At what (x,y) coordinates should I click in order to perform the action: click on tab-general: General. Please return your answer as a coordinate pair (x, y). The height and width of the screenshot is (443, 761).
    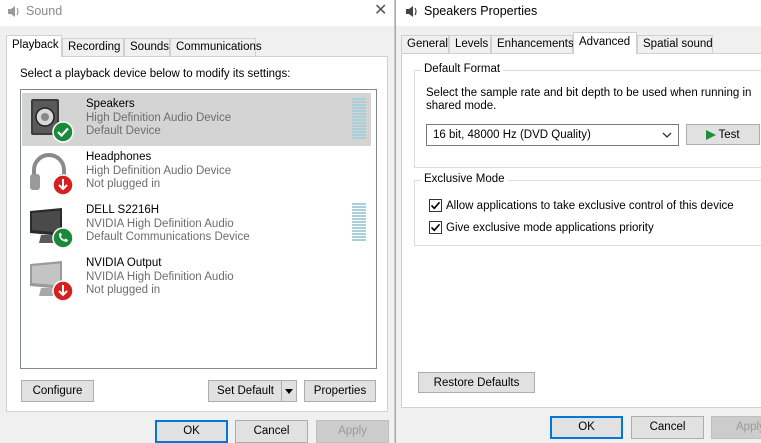
    Looking at the image, I should click on (425, 44).